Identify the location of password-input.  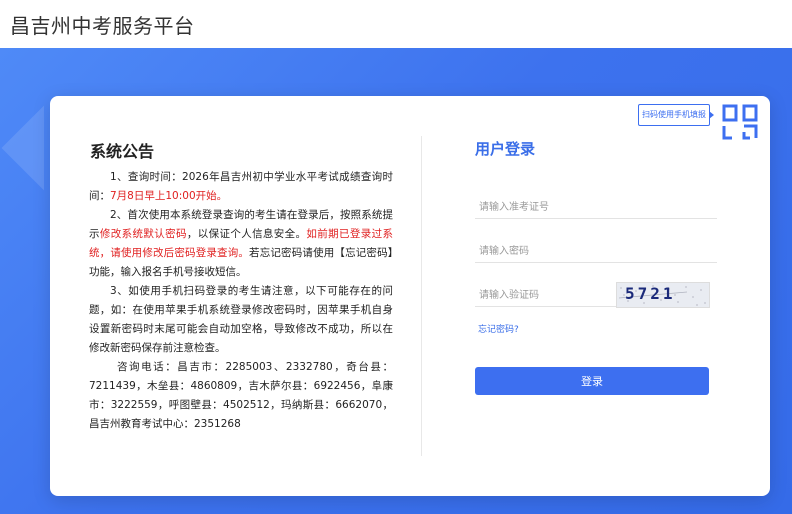
(596, 251).